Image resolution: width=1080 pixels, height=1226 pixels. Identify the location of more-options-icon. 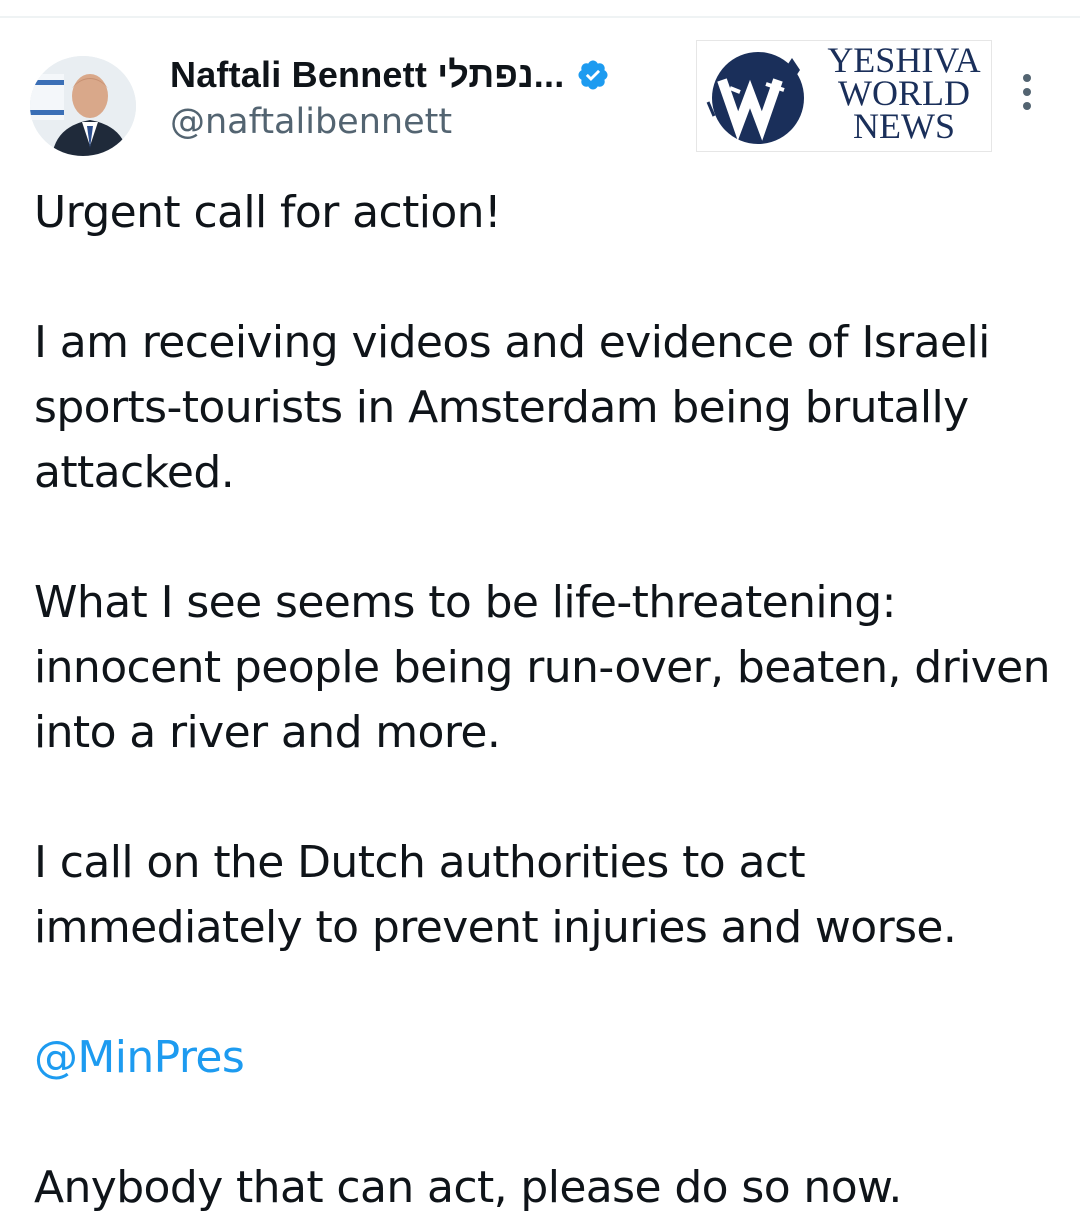
(1027, 92).